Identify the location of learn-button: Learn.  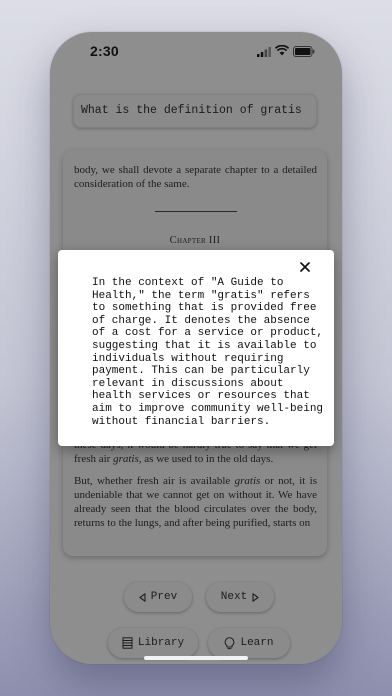
(249, 643).